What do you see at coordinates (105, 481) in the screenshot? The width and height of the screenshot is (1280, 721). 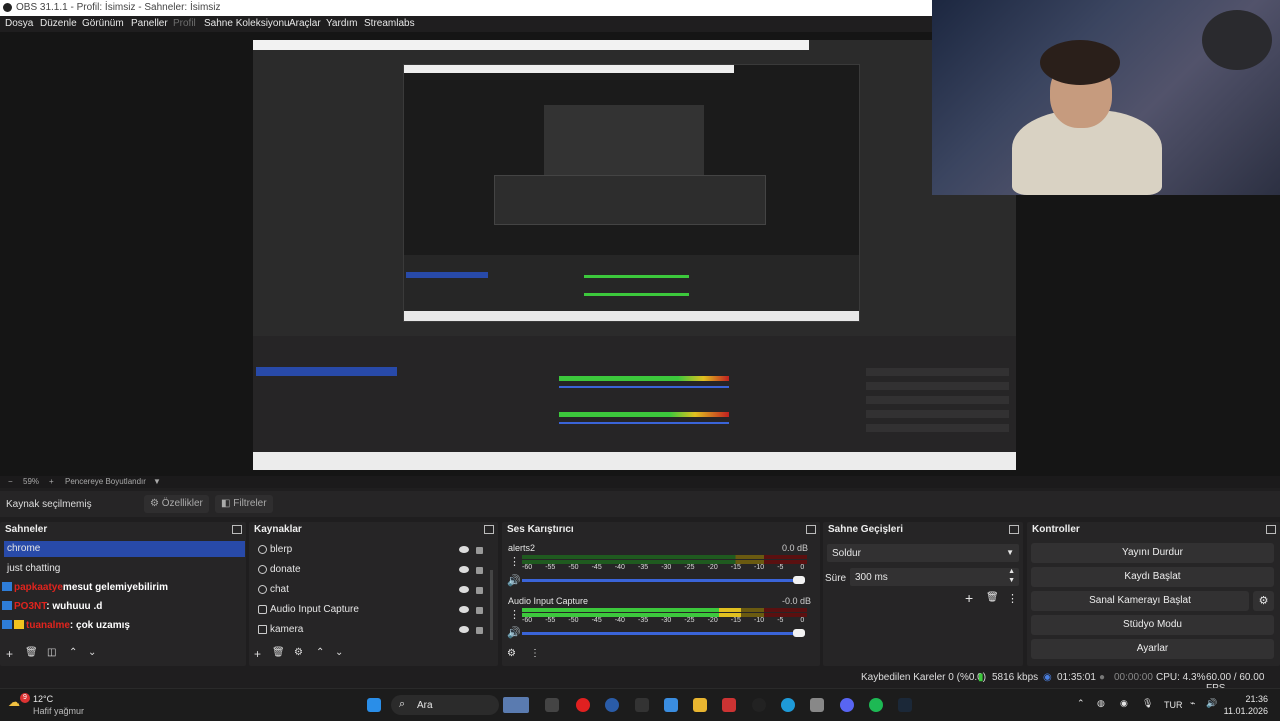 I see `fit-window-button: Pencereye Boyutlandır` at bounding box center [105, 481].